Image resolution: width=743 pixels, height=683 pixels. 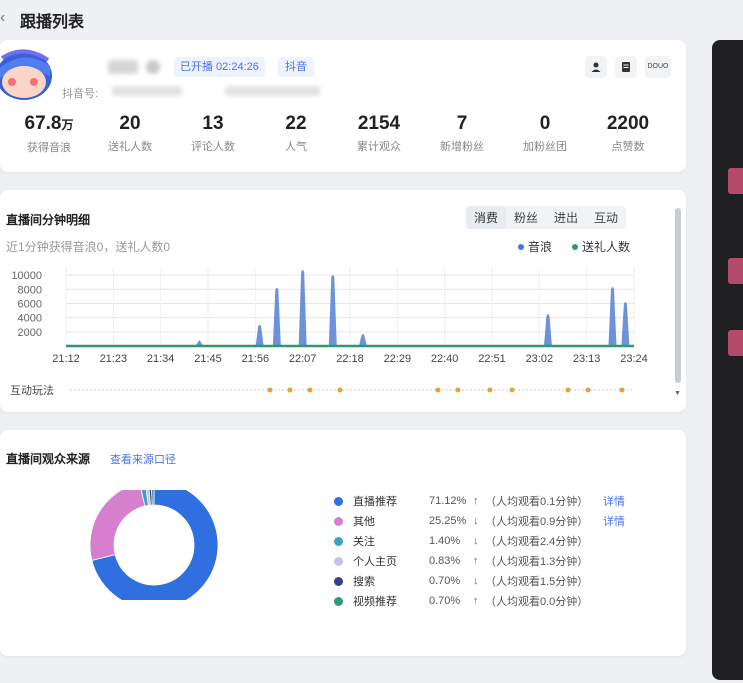 I want to click on y-tick-label: 4000, so click(x=30, y=319).